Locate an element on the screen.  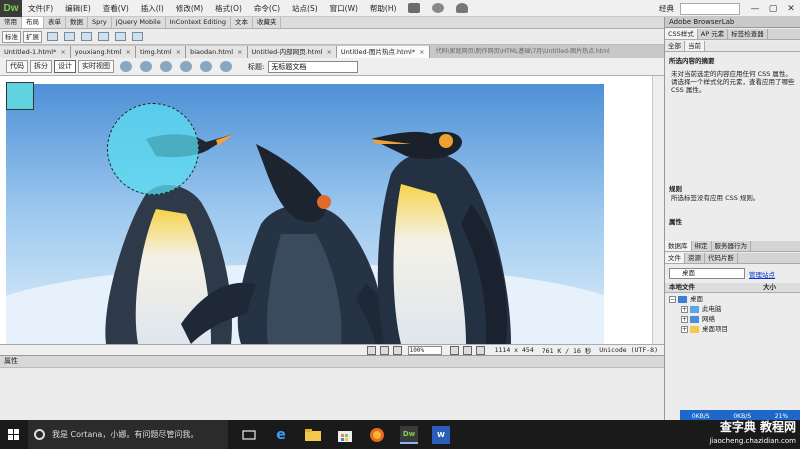
insert-tab: 文本 is located at coordinates (242, 22).